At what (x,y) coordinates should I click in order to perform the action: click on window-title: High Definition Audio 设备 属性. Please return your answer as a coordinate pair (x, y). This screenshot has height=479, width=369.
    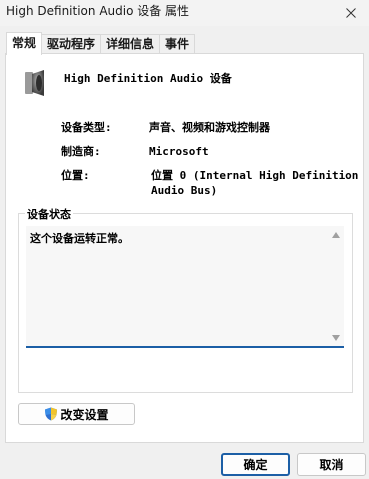
    Looking at the image, I should click on (98, 11).